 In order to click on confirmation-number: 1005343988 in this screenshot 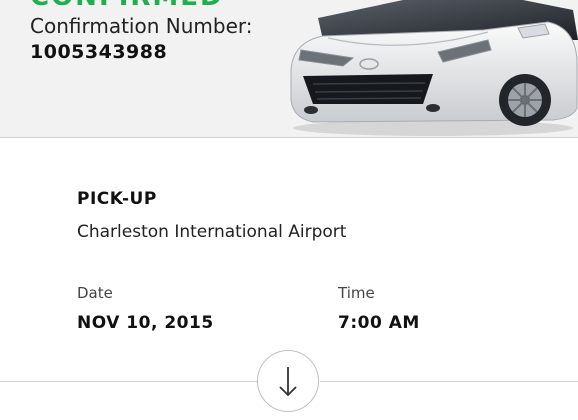, I will do `click(99, 52)`.